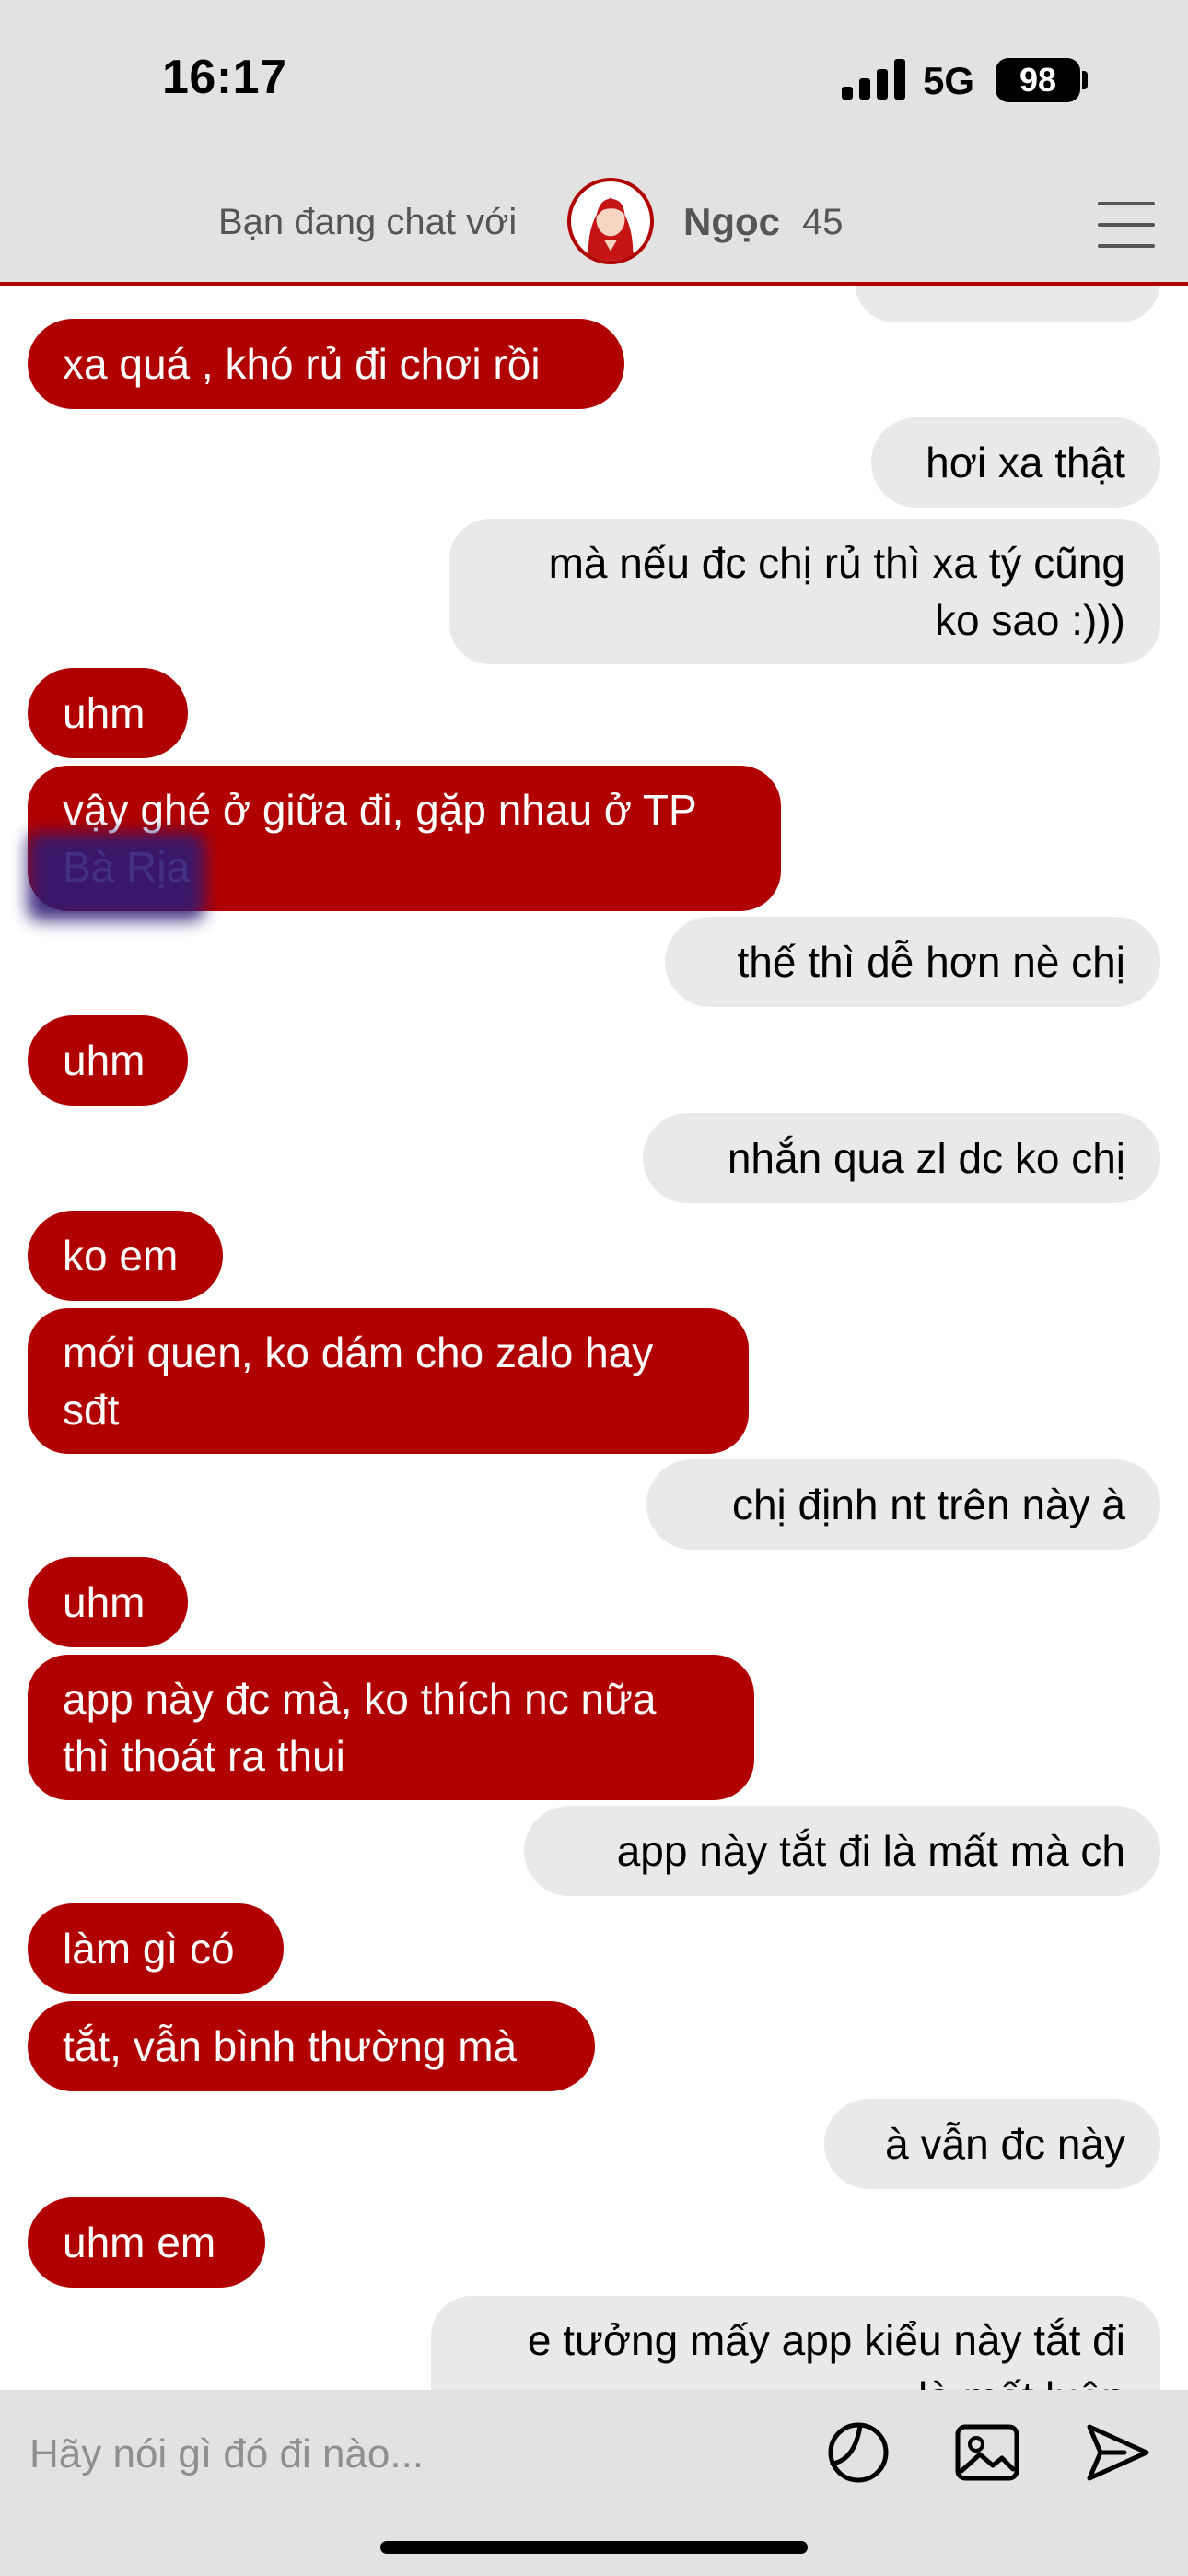 The height and width of the screenshot is (2576, 1188). I want to click on message-bubble-outgoing: hơi xa thật, so click(1016, 462).